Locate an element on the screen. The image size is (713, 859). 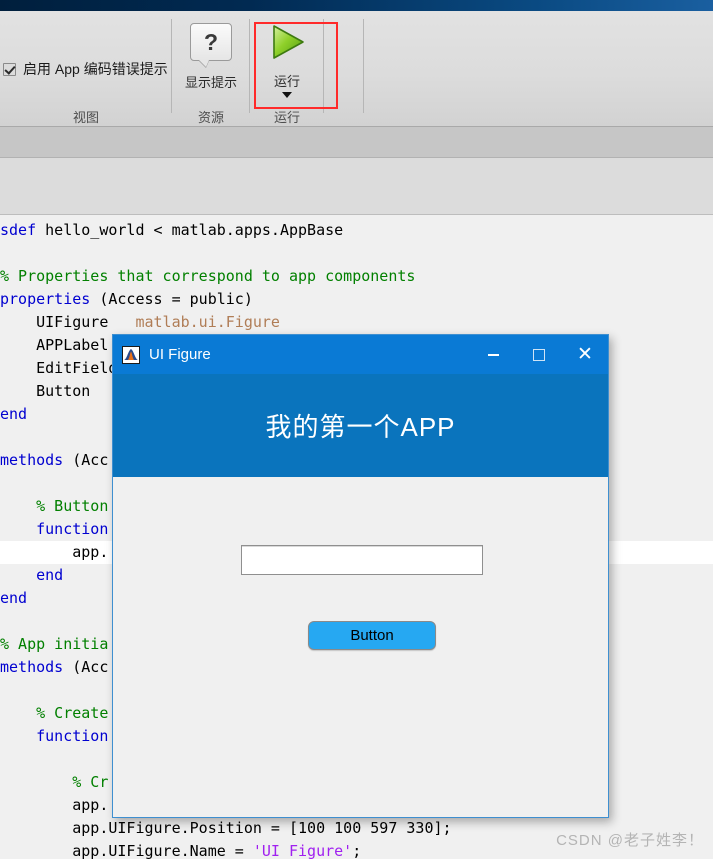
code-token: UIFigure is located at coordinates (68, 322).